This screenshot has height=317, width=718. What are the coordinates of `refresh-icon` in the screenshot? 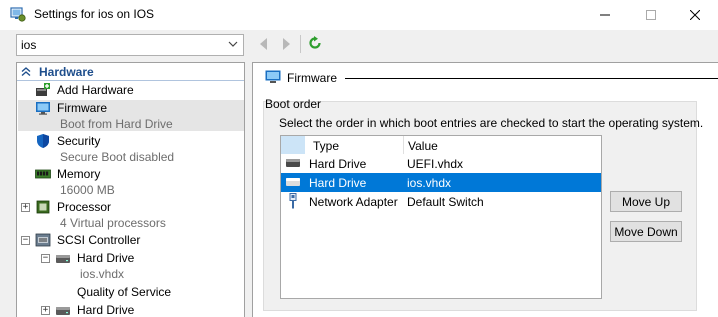 It's located at (315, 43).